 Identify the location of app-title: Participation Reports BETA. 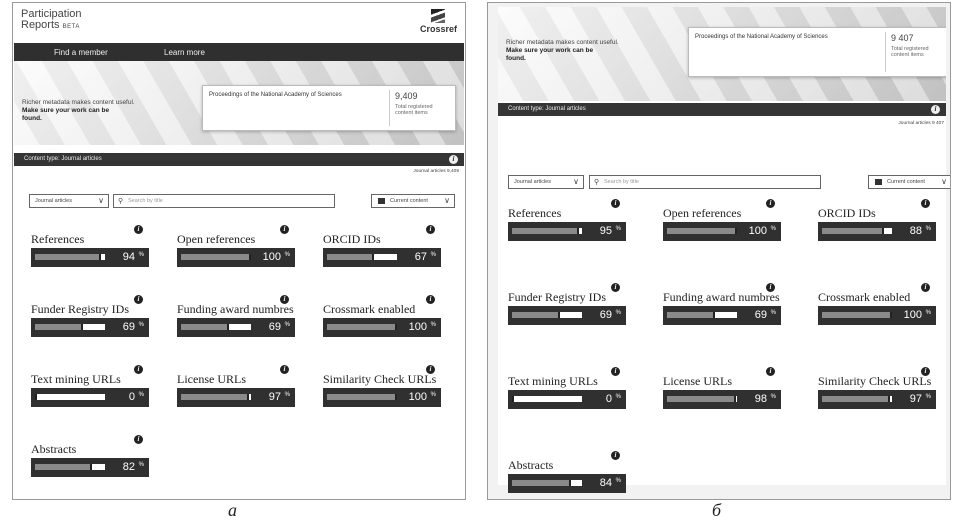
(51, 21).